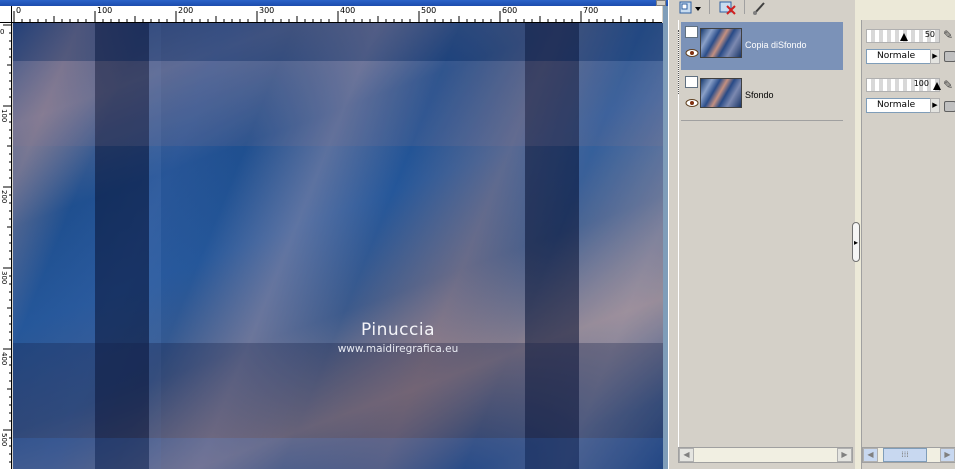 This screenshot has height=469, width=955. What do you see at coordinates (591, 10) in the screenshot?
I see `ruler-label: 700` at bounding box center [591, 10].